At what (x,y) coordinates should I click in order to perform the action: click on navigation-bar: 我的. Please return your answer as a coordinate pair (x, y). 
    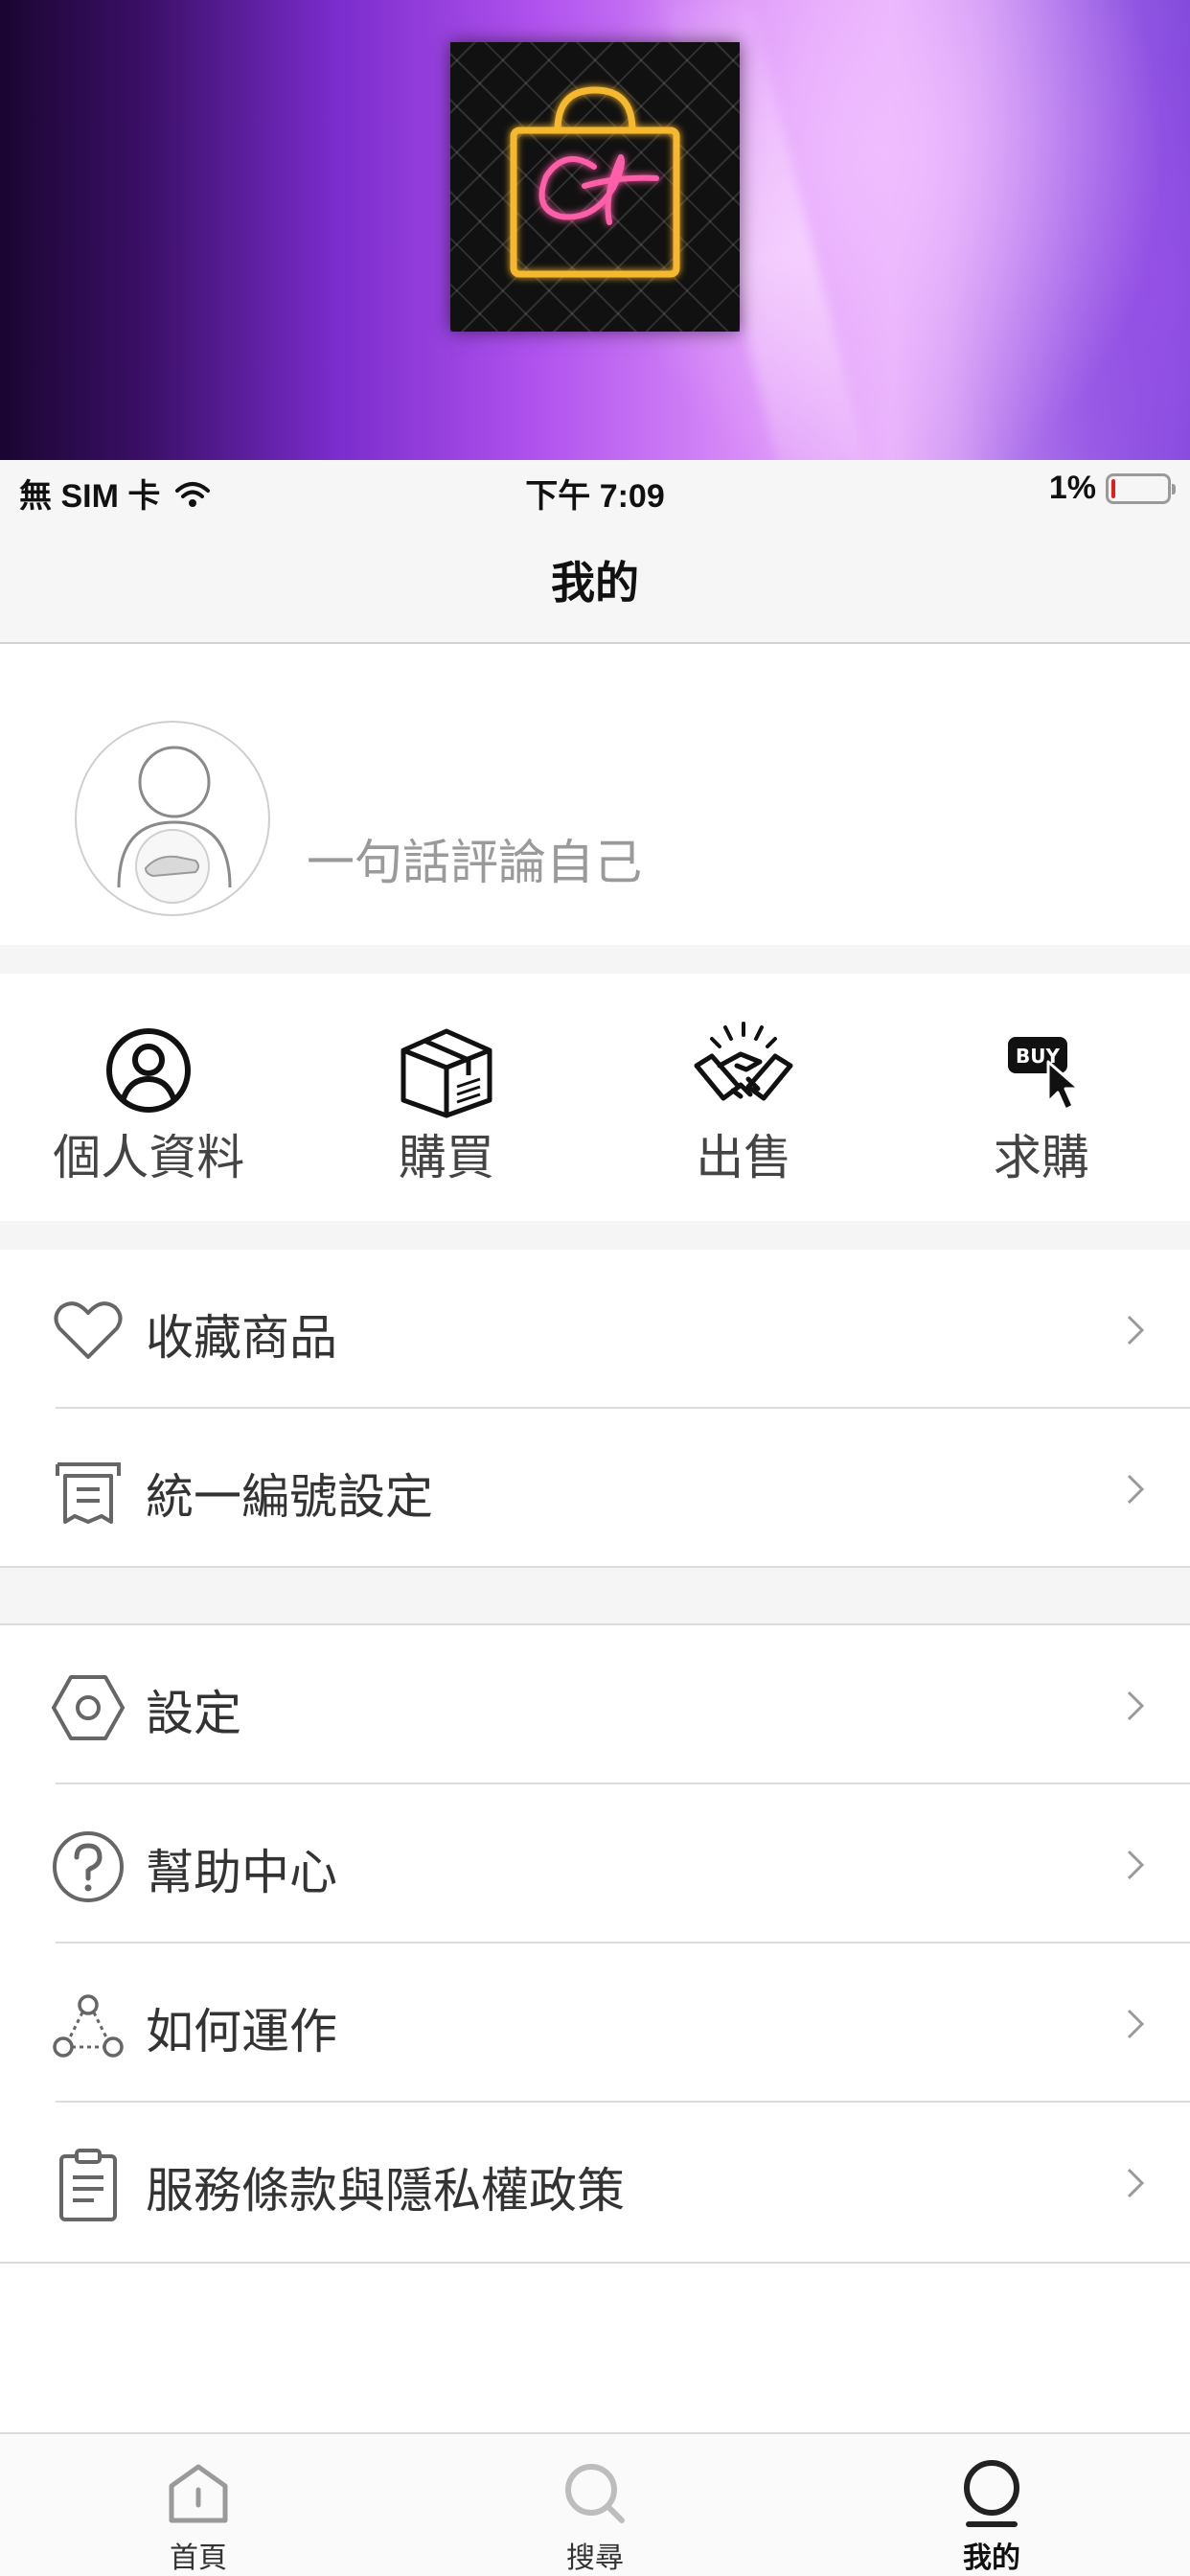
    Looking at the image, I should click on (595, 581).